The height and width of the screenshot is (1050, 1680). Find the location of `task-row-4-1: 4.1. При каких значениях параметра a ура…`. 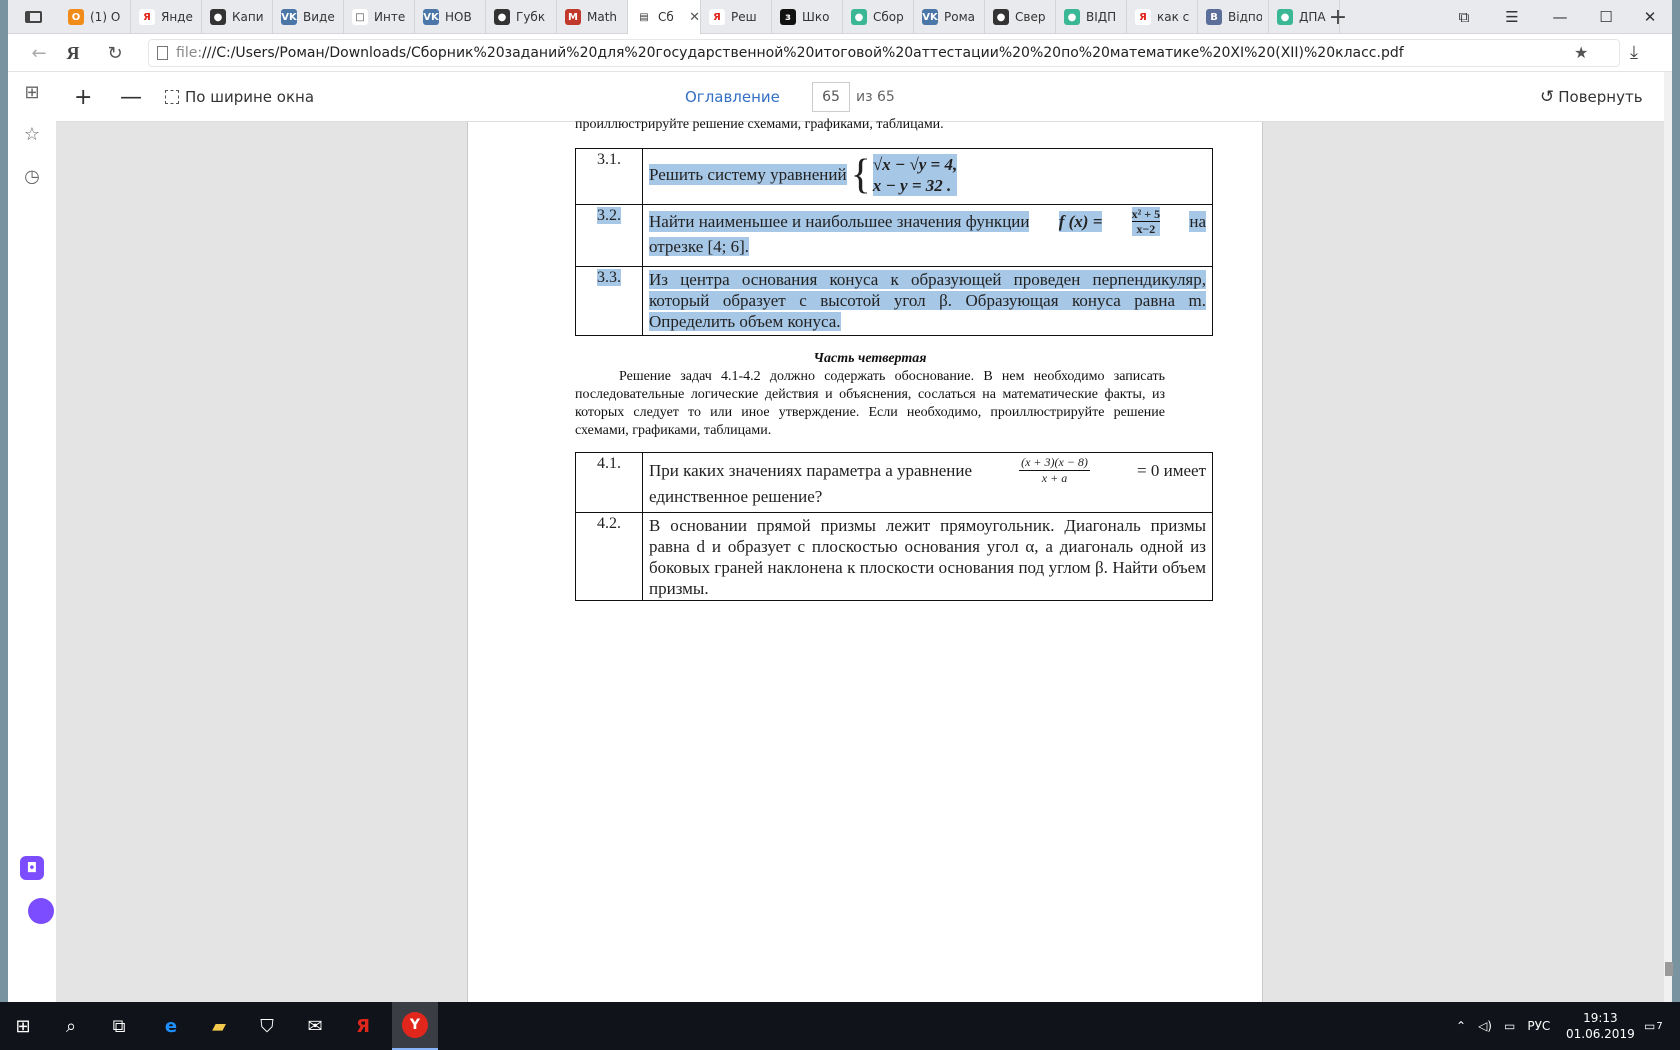

task-row-4-1: 4.1. При каких значениях параметра a ура… is located at coordinates (894, 482).